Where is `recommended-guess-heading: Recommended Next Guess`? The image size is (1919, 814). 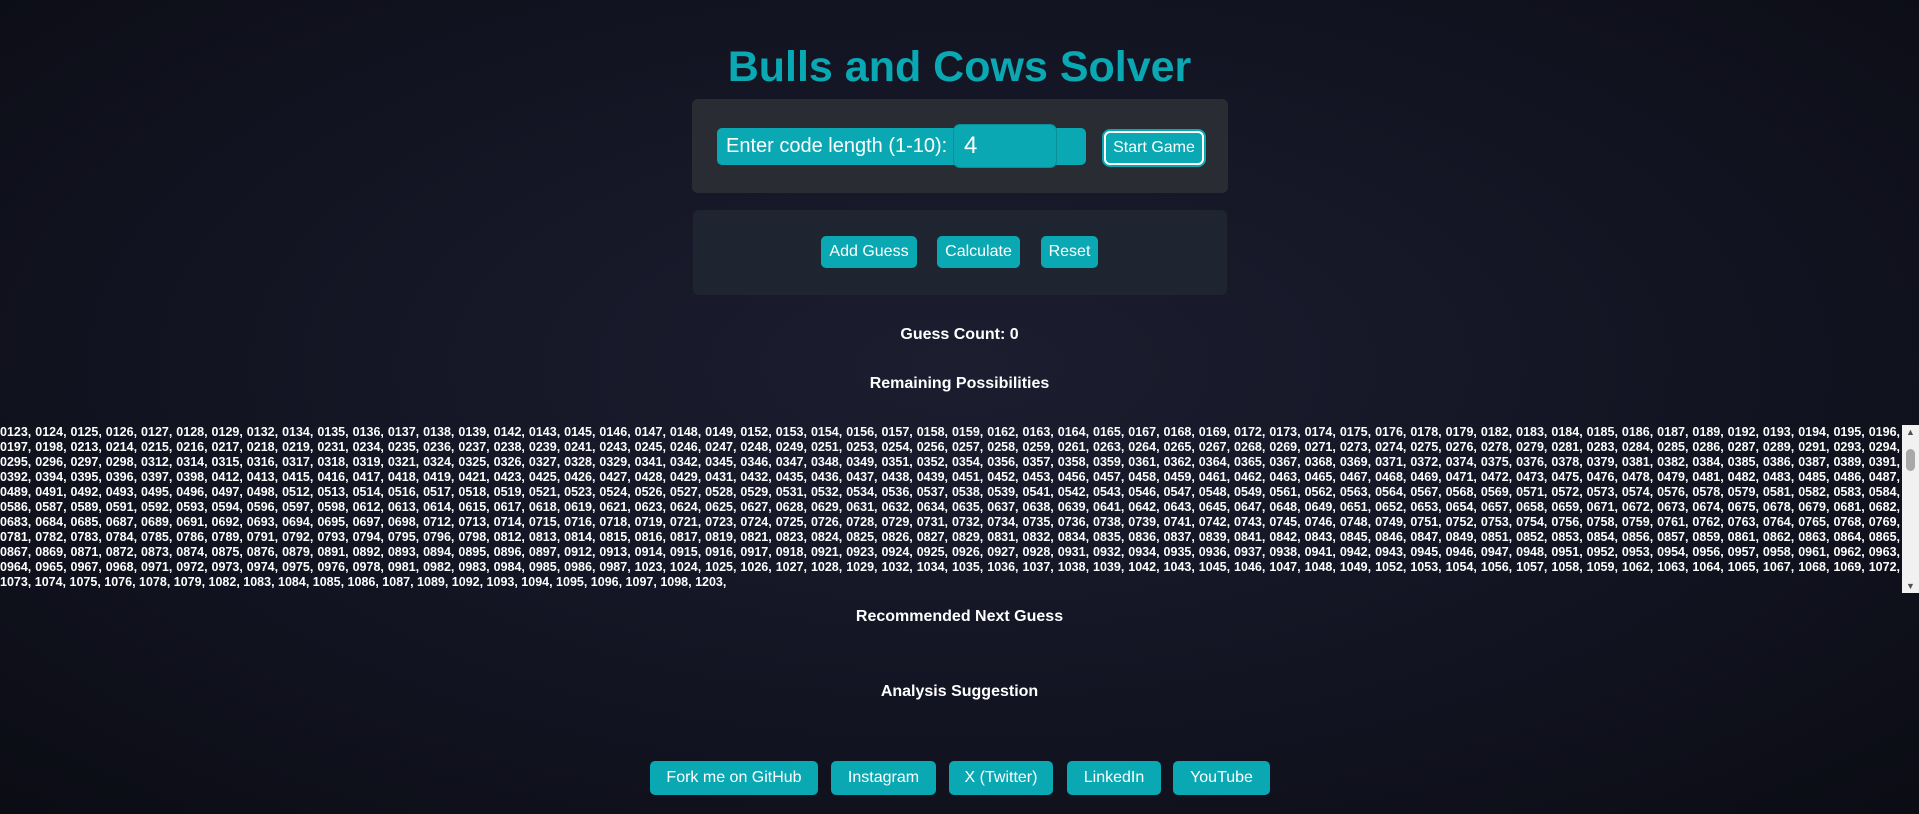
recommended-guess-heading: Recommended Next Guess is located at coordinates (959, 616).